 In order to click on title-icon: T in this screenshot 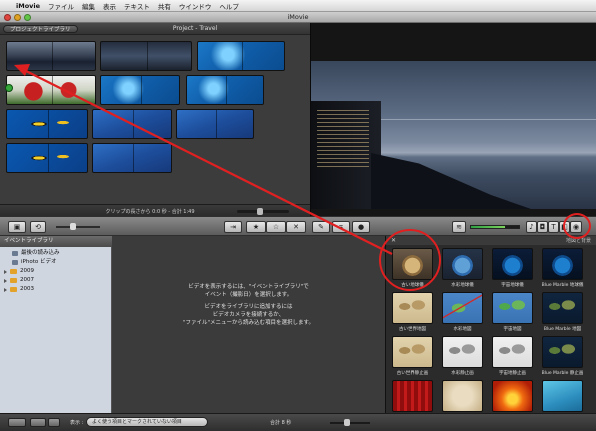, I will do `click(553, 227)`.